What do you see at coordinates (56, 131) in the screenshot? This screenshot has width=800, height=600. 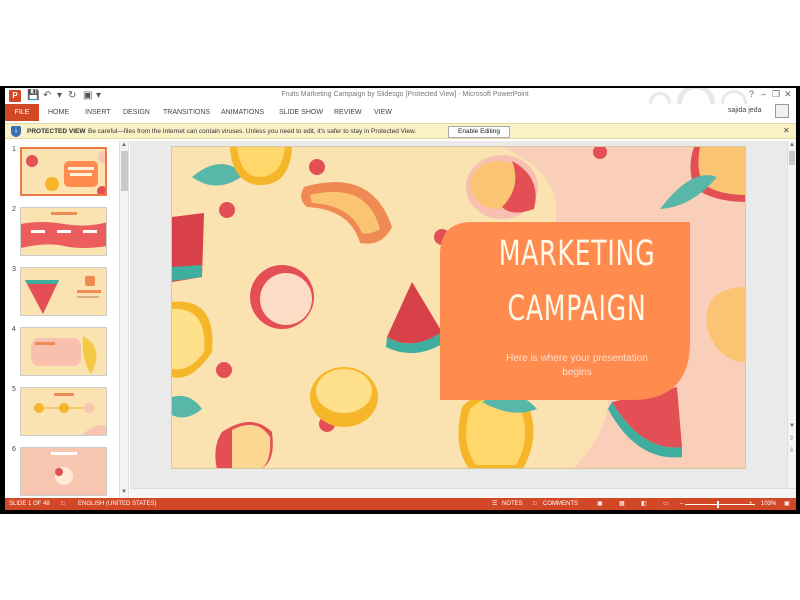 I see `protected-view-title: PROTECTED VIEW` at bounding box center [56, 131].